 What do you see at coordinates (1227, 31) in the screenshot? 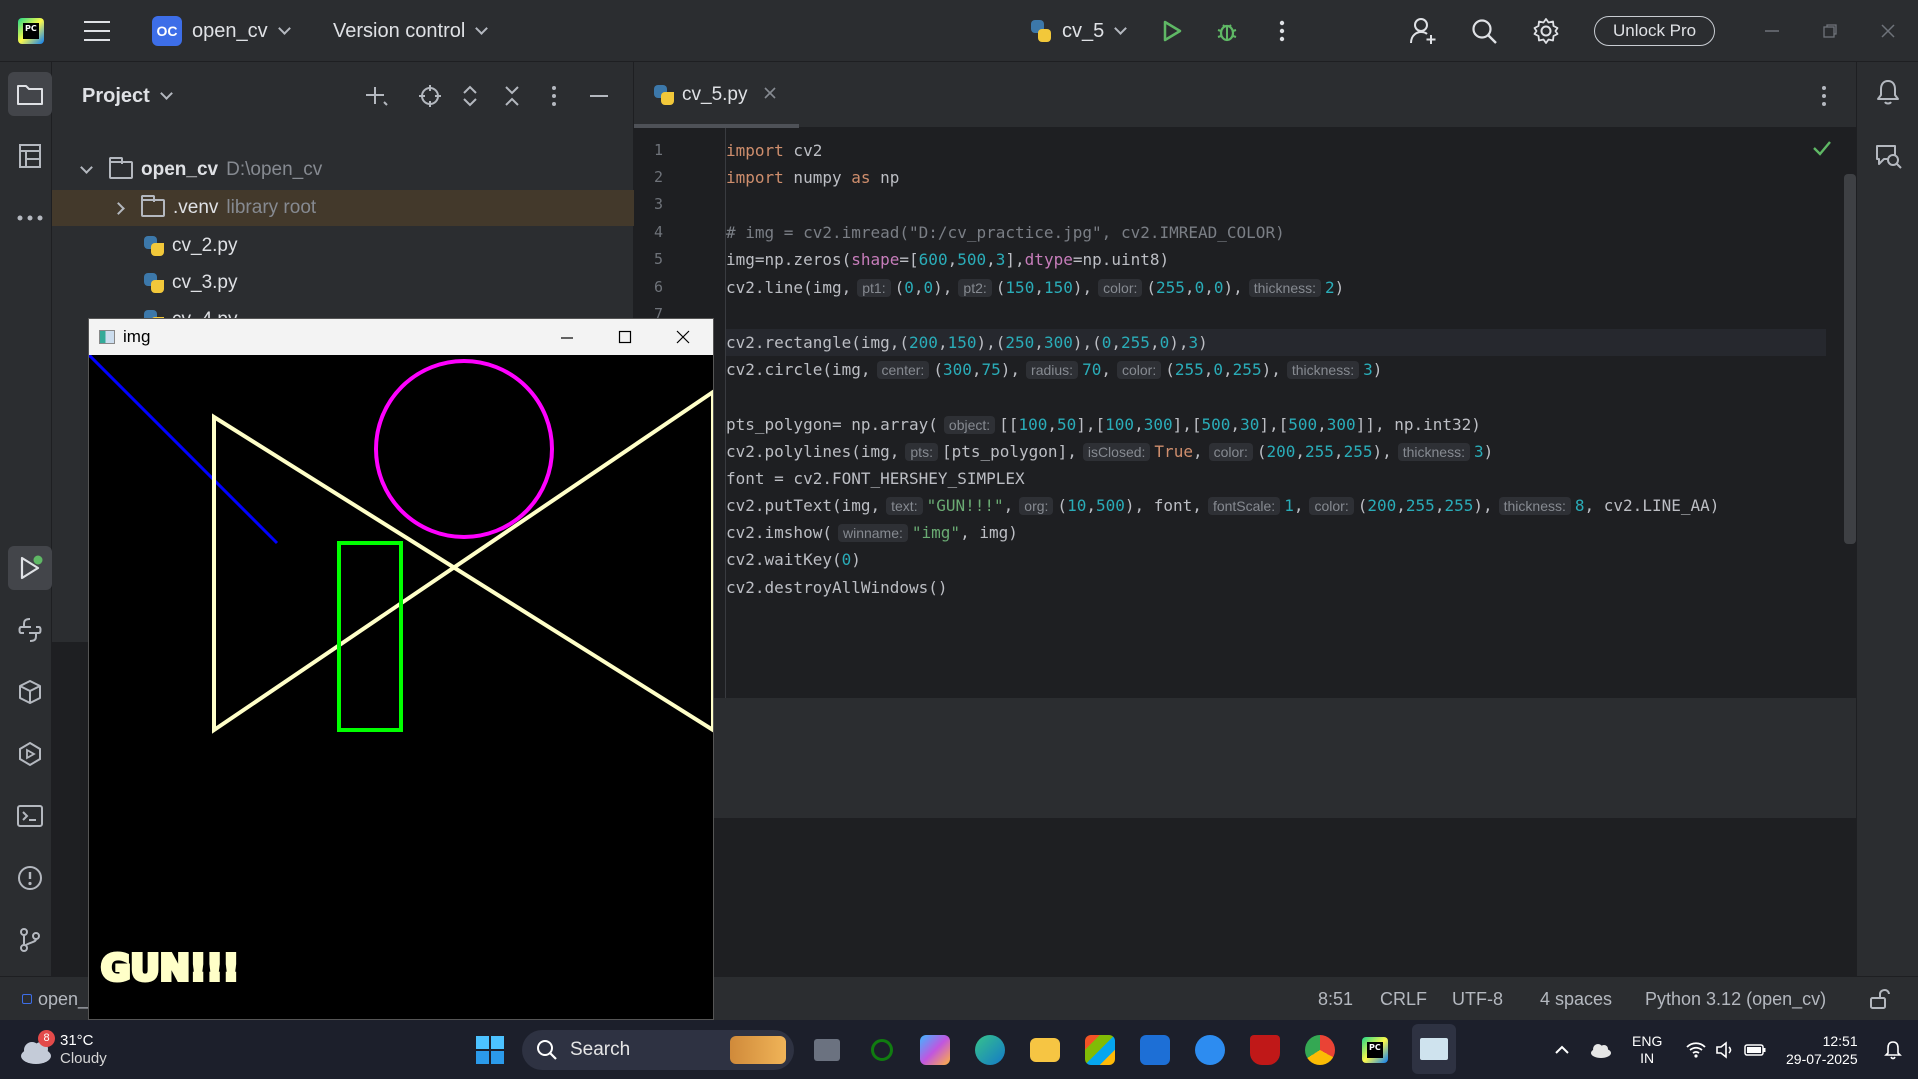
I see `debug-button` at bounding box center [1227, 31].